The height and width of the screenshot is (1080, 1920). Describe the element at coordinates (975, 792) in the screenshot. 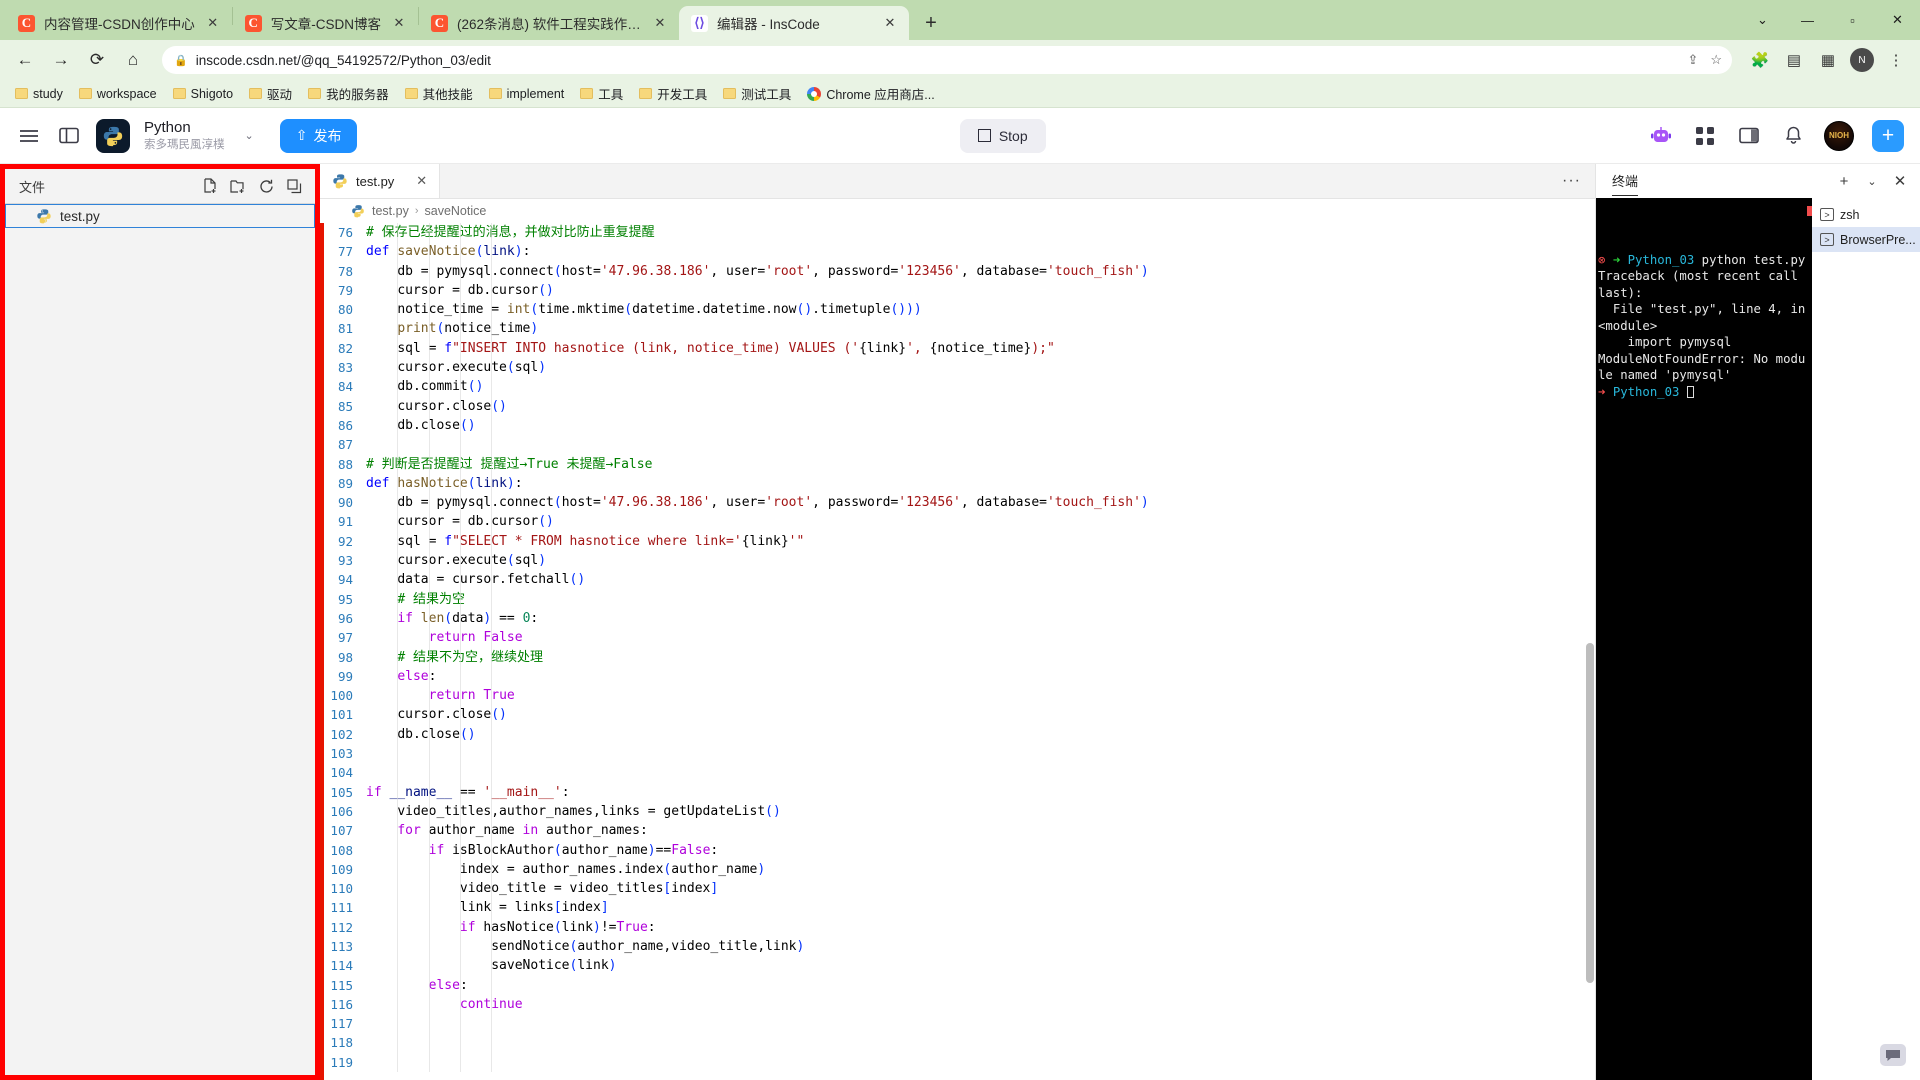

I see `code-line: if __name__ == '__main__':` at that location.